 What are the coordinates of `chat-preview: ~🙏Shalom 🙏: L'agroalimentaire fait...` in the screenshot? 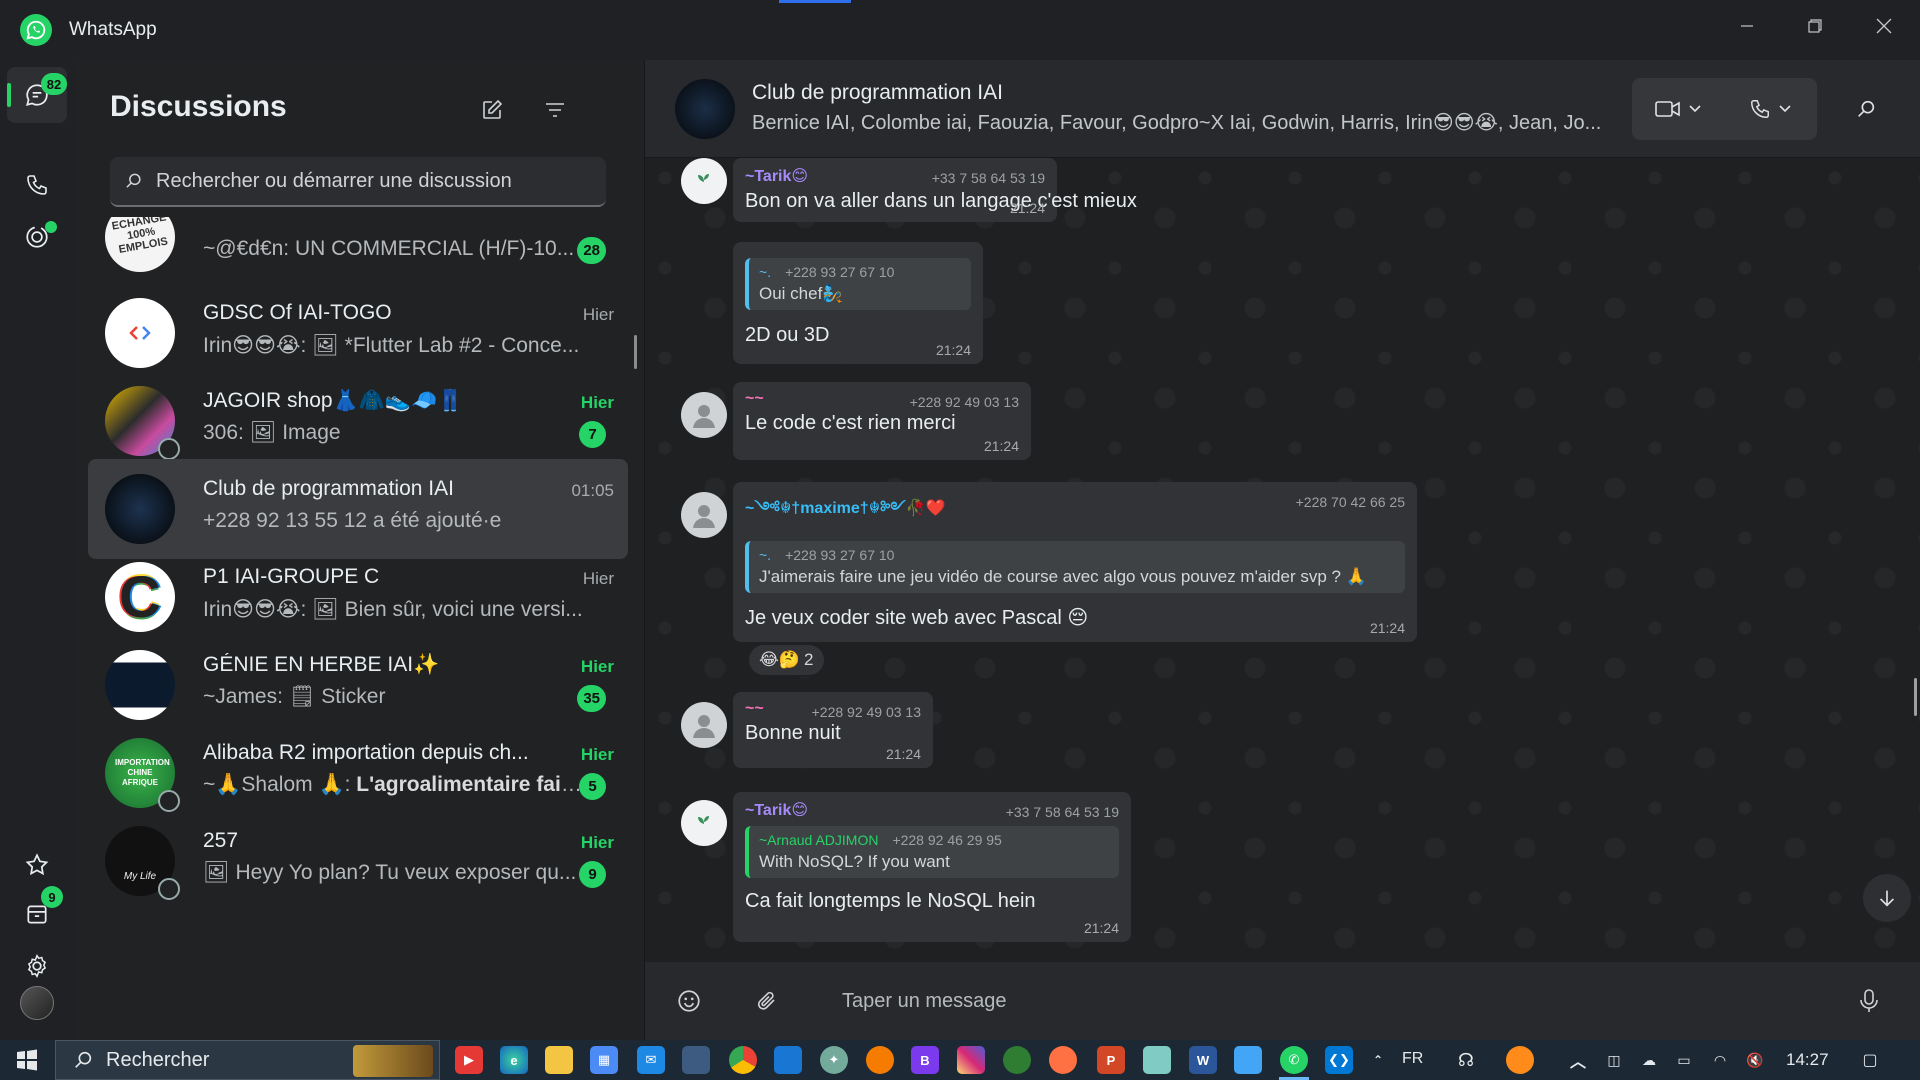 It's located at (393, 785).